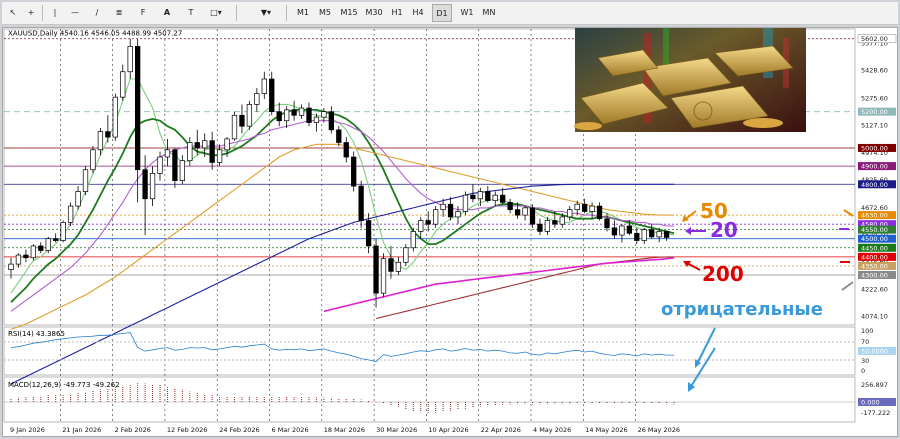  I want to click on timeframe-h1: H1, so click(397, 13).